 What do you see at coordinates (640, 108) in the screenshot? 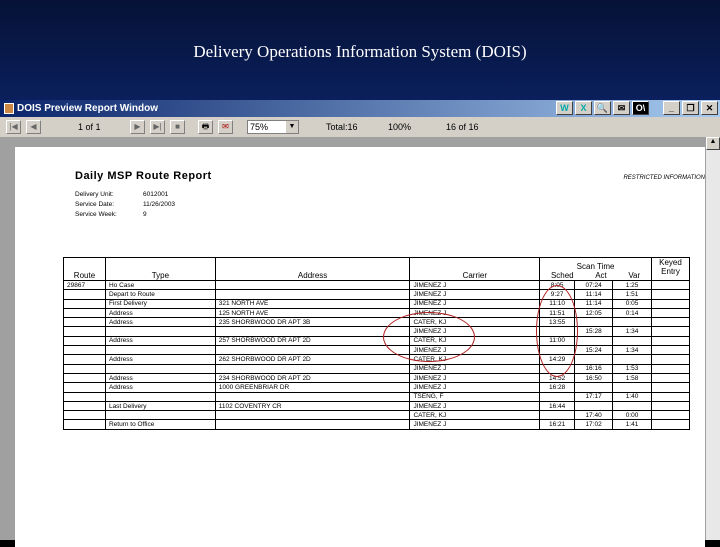
I see `console-icon: O\` at bounding box center [640, 108].